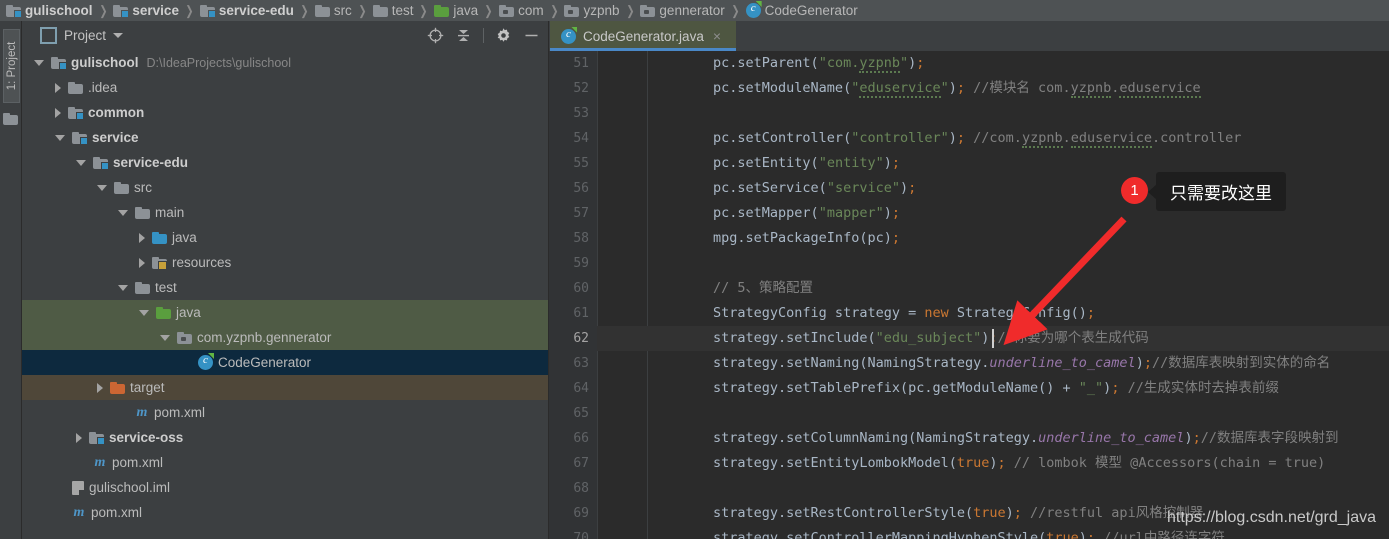  Describe the element at coordinates (811, 513) in the screenshot. I see `code-token: strategy.setRestControllerStyle(` at that location.